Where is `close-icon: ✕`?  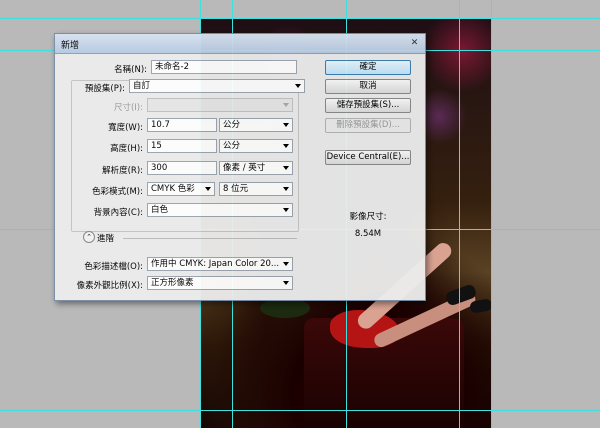 close-icon: ✕ is located at coordinates (414, 43).